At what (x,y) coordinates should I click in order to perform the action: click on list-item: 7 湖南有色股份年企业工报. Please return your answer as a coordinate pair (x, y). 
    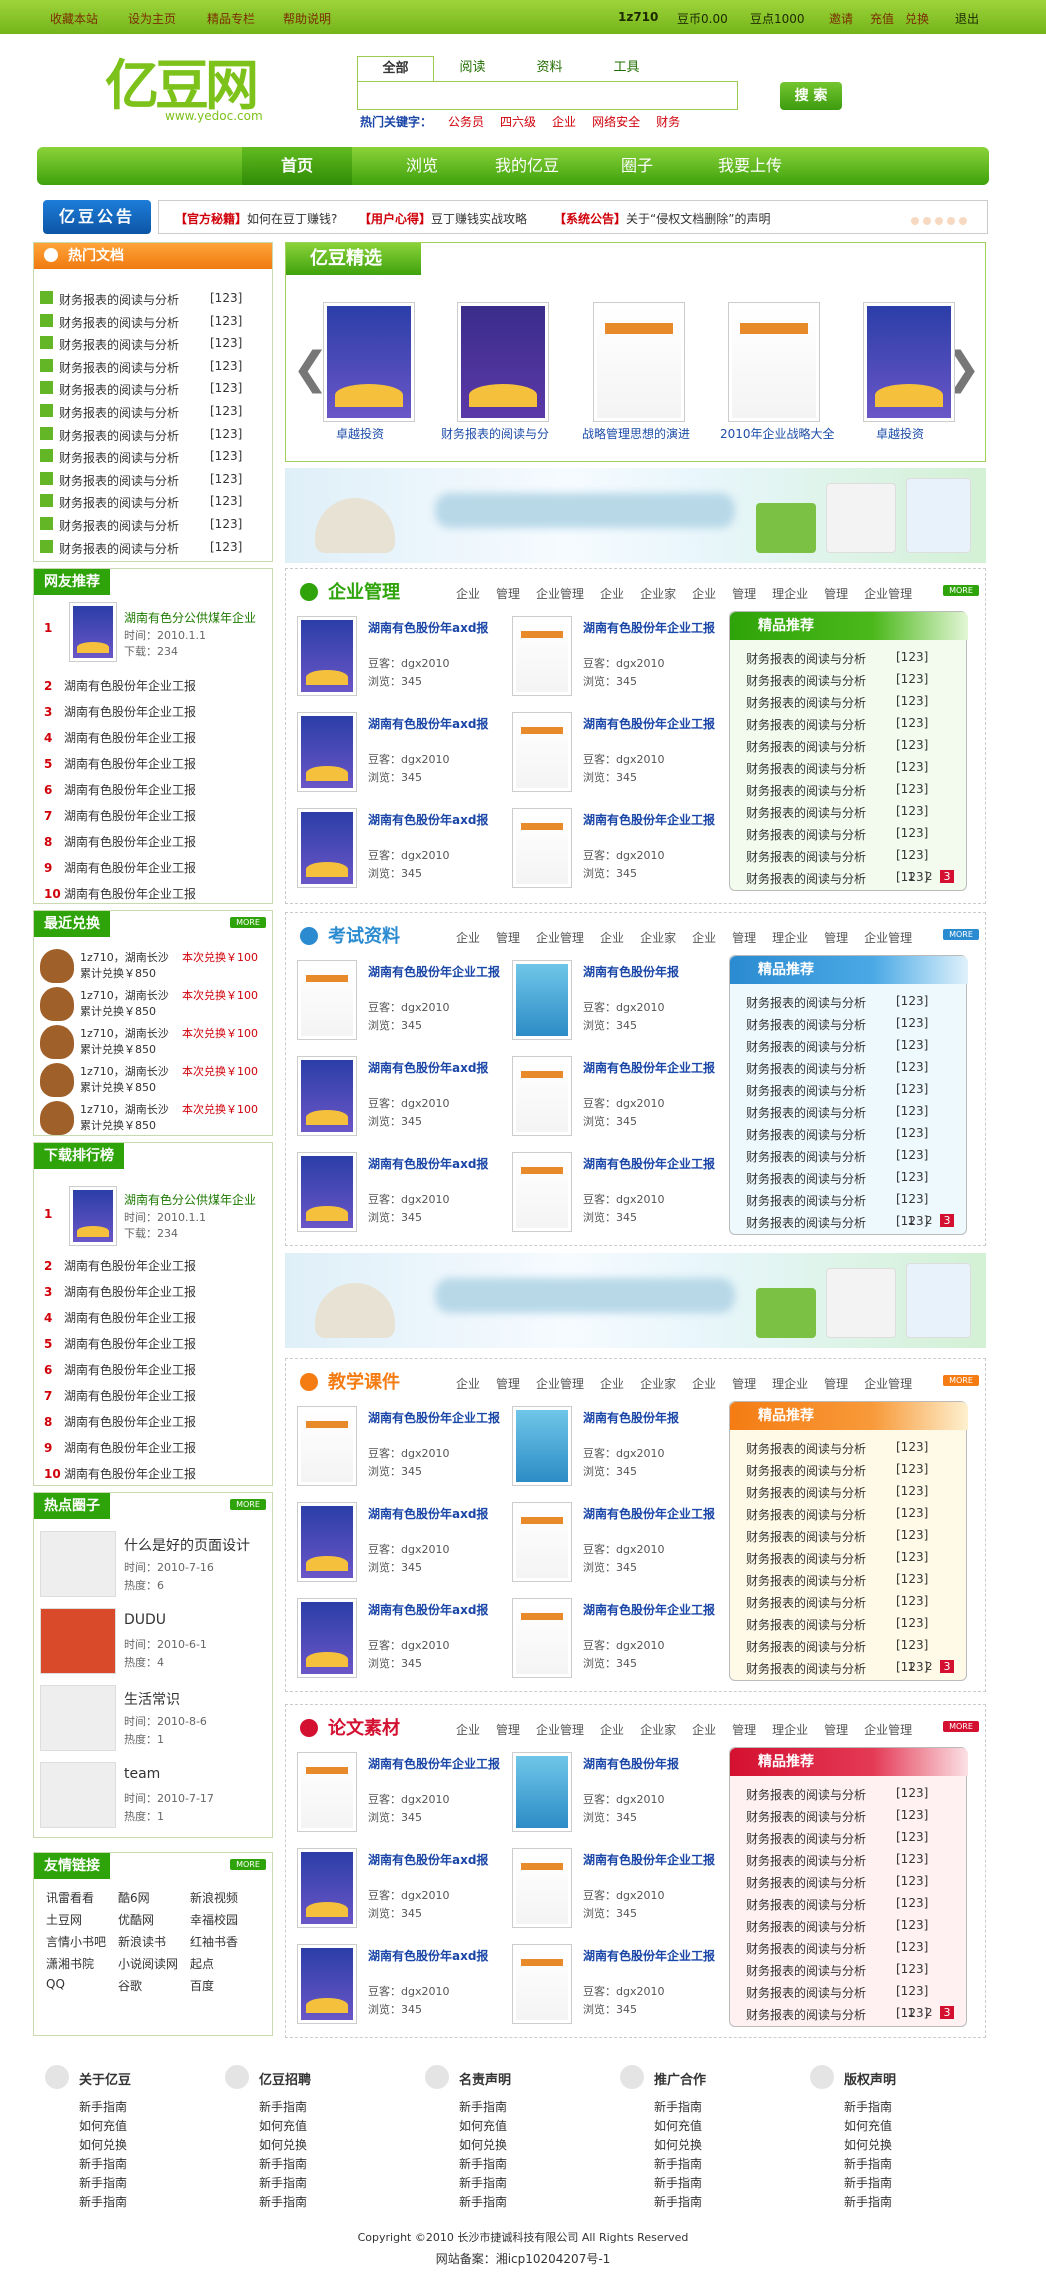
    Looking at the image, I should click on (120, 1395).